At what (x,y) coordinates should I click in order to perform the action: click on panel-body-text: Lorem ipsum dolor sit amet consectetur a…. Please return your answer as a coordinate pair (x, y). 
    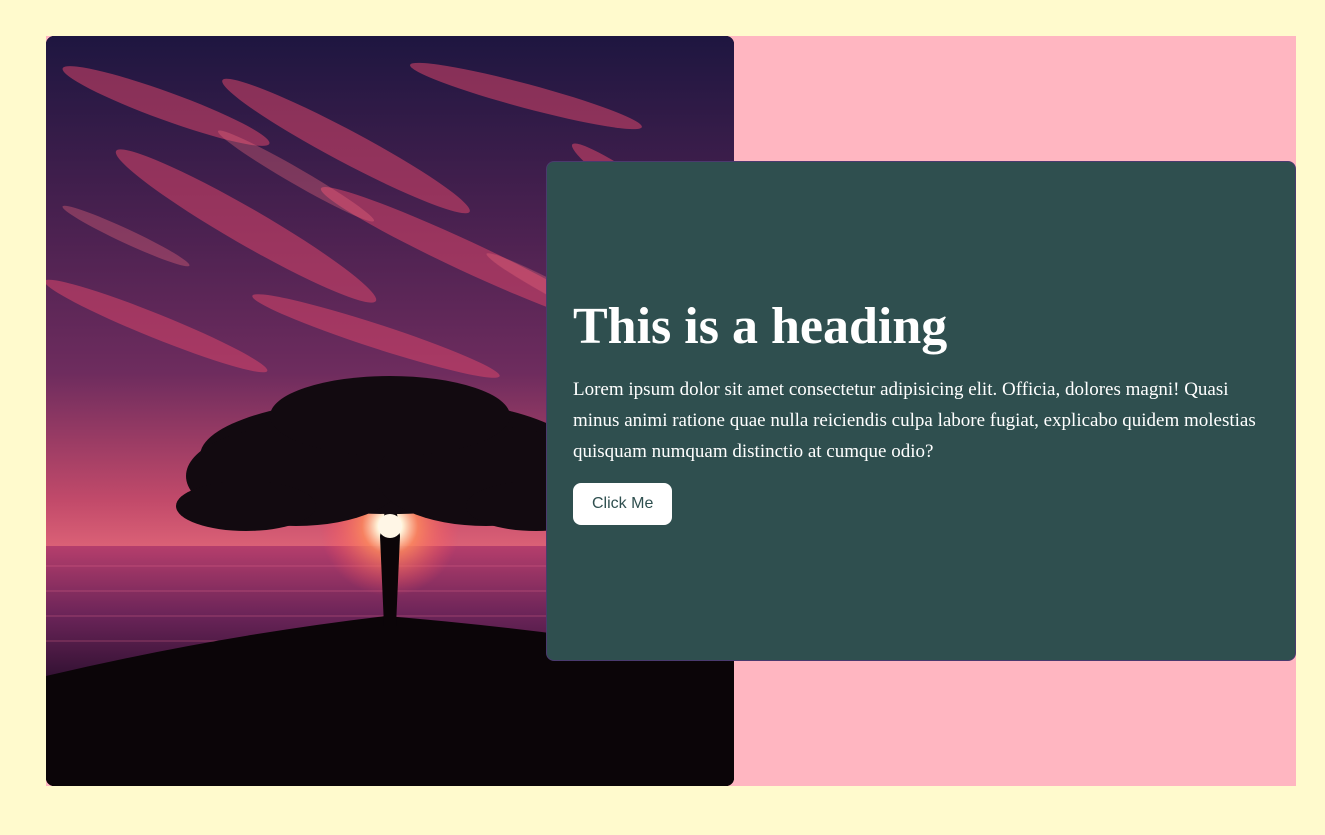
    Looking at the image, I should click on (914, 421).